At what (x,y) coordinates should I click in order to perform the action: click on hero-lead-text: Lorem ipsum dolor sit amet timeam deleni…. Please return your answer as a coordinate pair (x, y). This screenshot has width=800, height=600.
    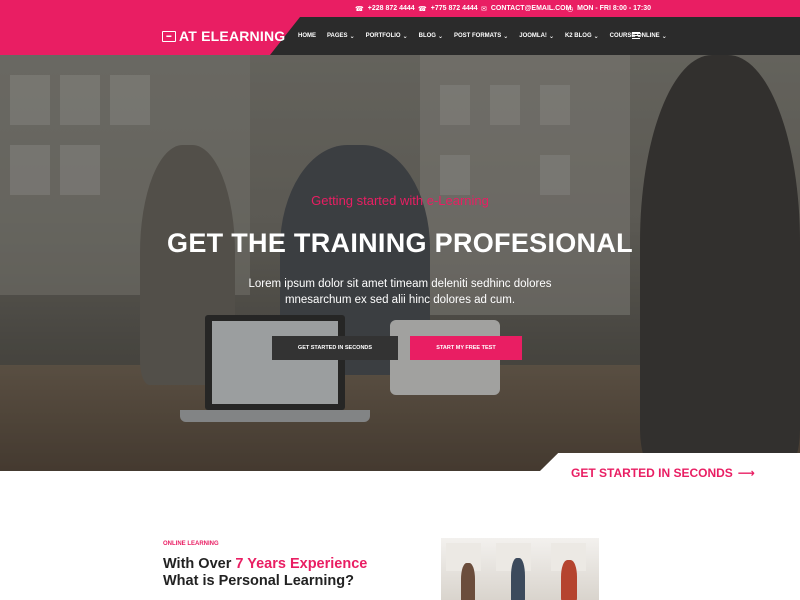
    Looking at the image, I should click on (400, 292).